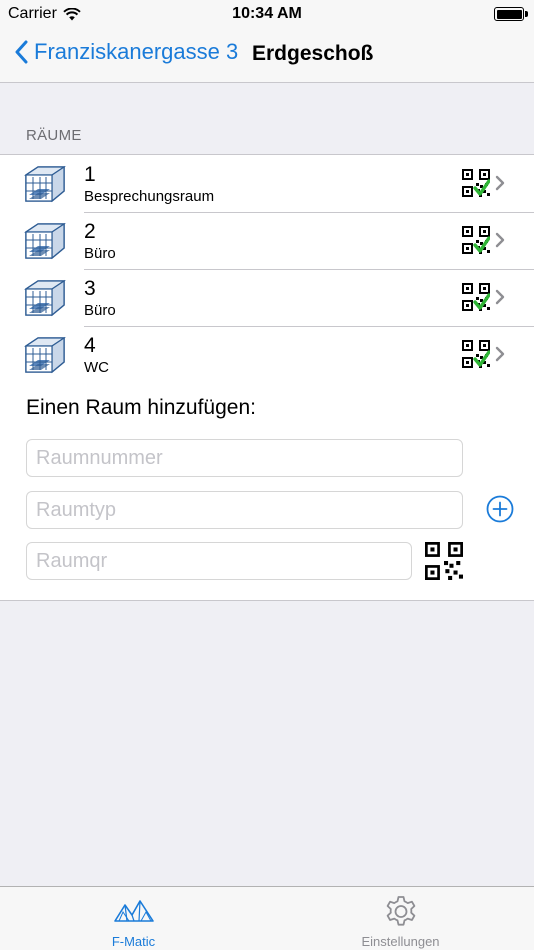 The width and height of the screenshot is (534, 950). Describe the element at coordinates (96, 367) in the screenshot. I see `room-type: WC` at that location.